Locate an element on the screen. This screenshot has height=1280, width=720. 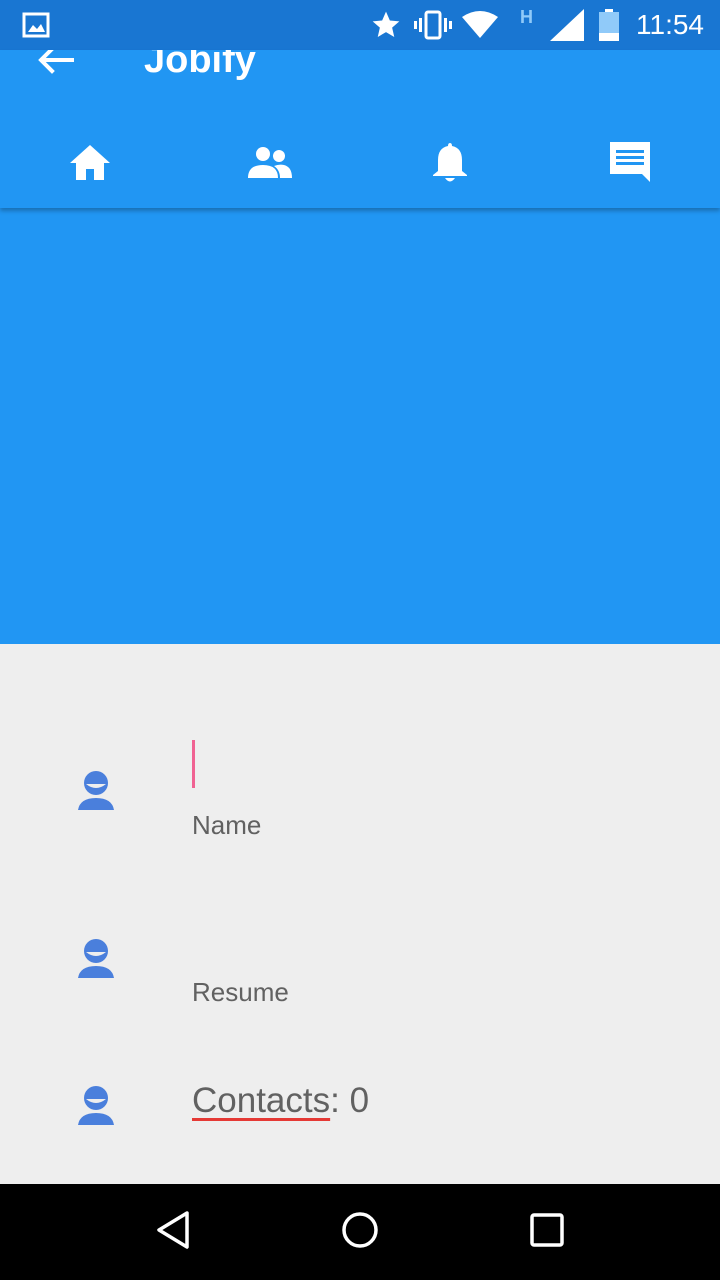
signal-icon is located at coordinates (567, 25).